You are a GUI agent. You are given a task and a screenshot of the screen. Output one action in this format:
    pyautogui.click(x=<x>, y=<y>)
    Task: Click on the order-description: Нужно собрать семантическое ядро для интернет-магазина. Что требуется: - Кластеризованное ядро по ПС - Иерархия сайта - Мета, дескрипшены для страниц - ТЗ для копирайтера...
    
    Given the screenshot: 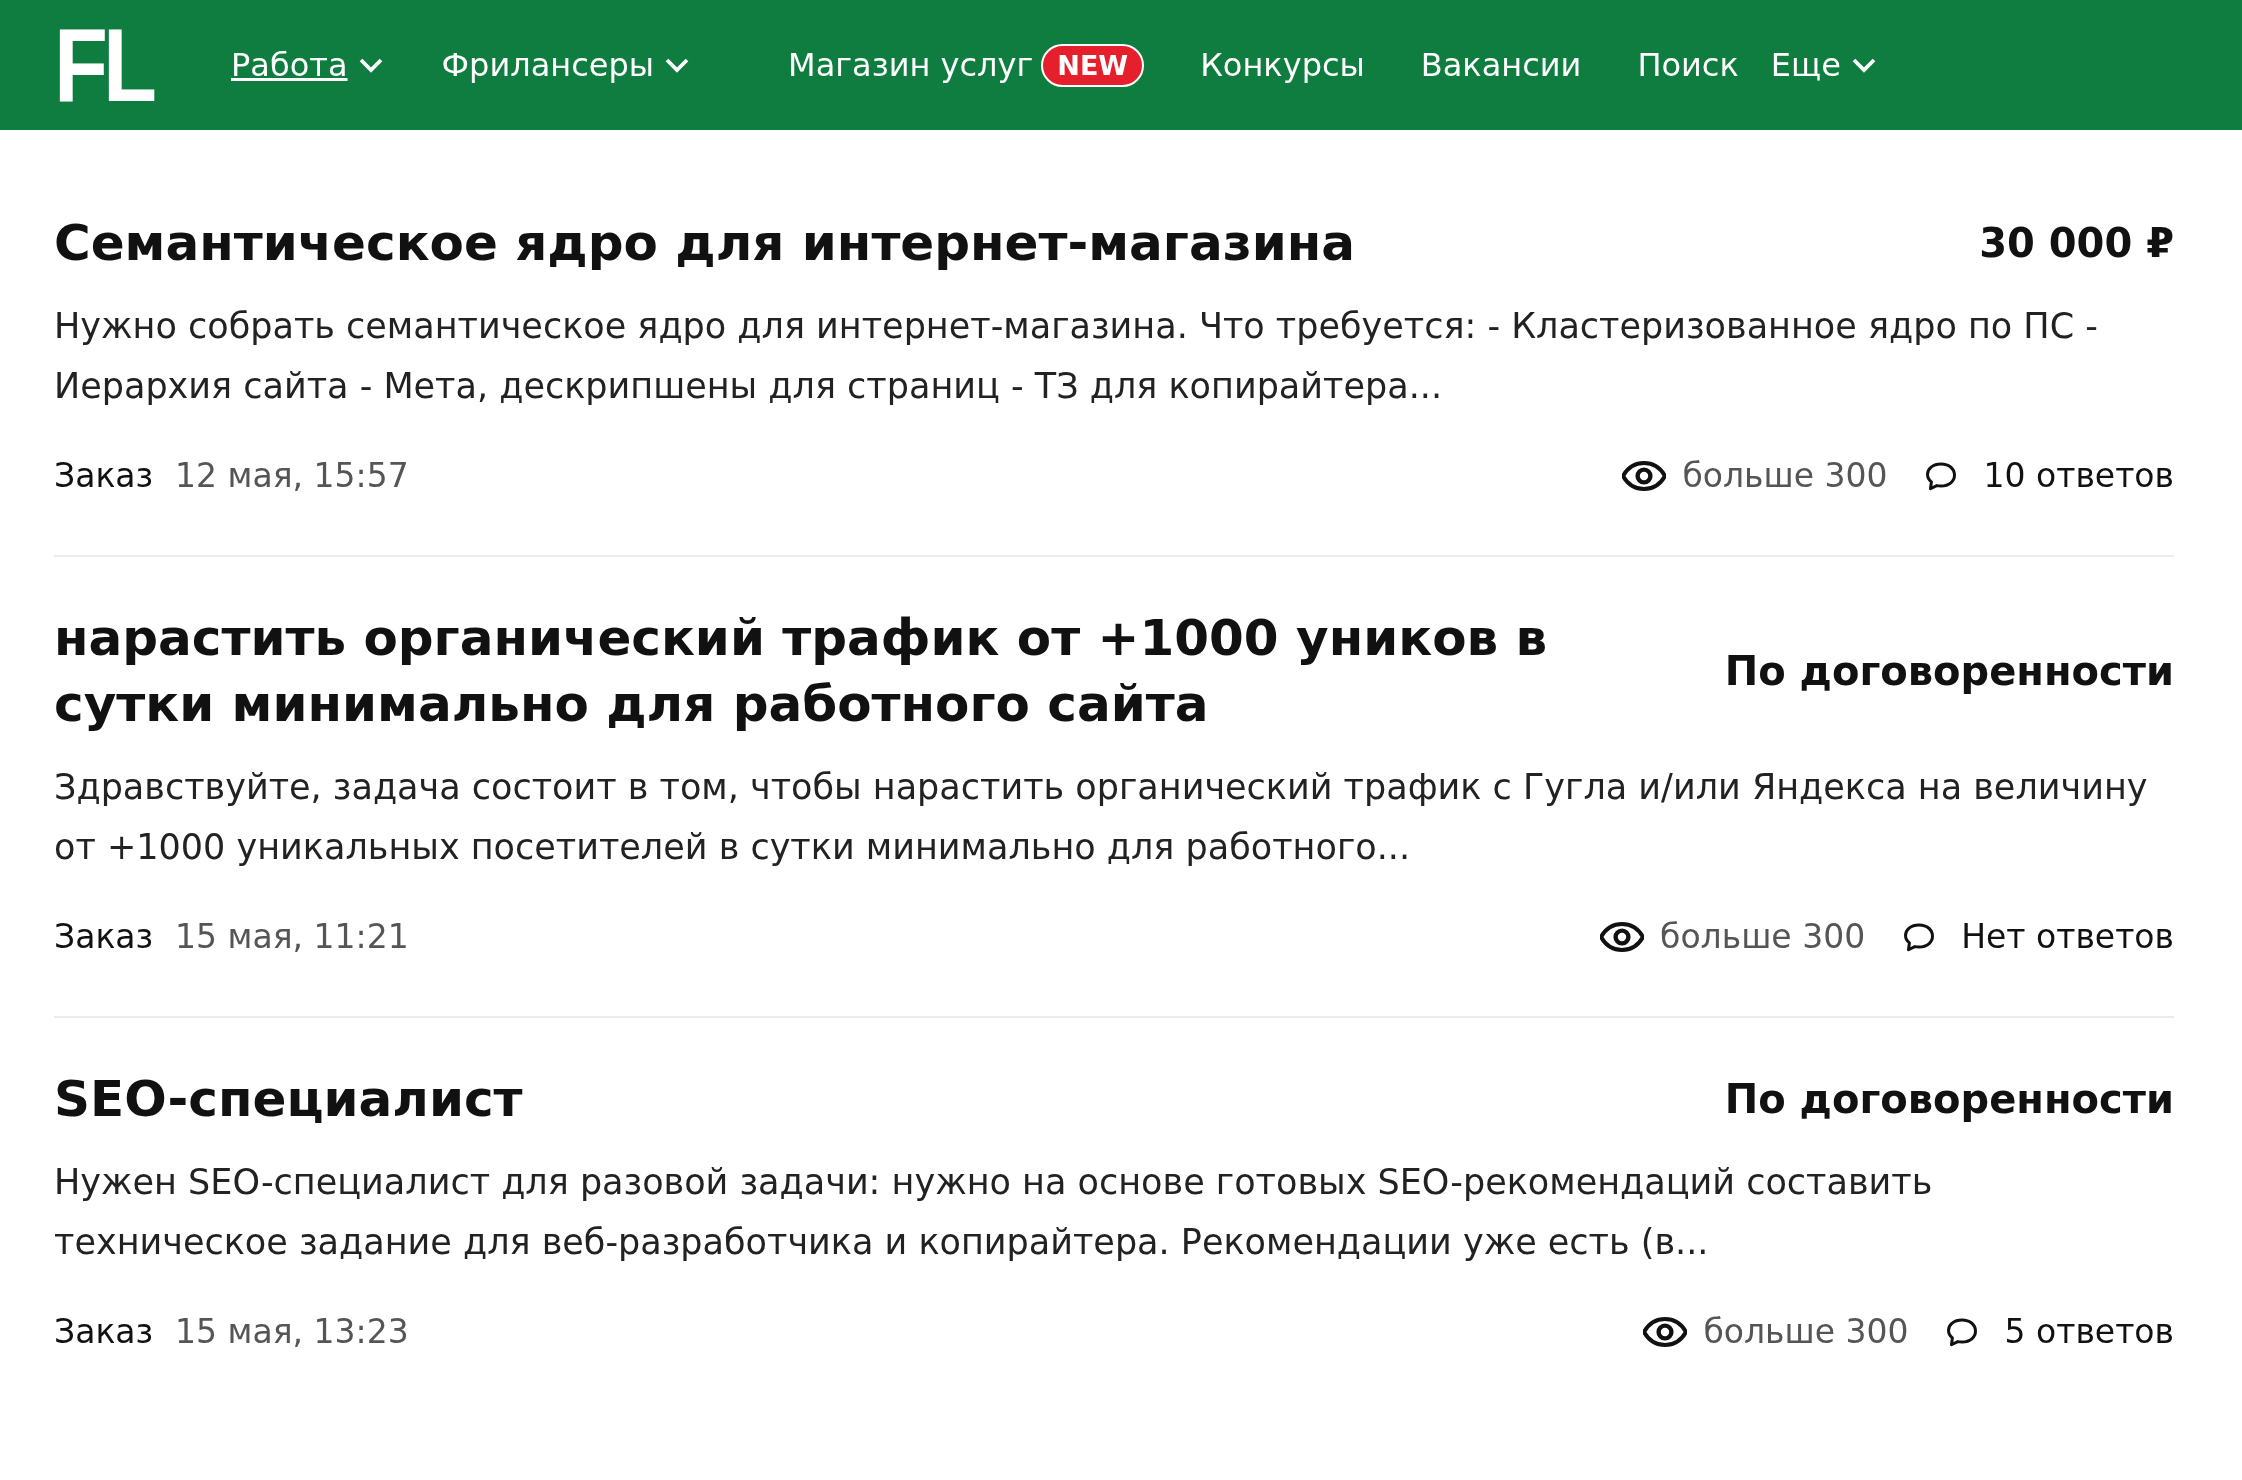 What is the action you would take?
    pyautogui.click(x=1076, y=356)
    